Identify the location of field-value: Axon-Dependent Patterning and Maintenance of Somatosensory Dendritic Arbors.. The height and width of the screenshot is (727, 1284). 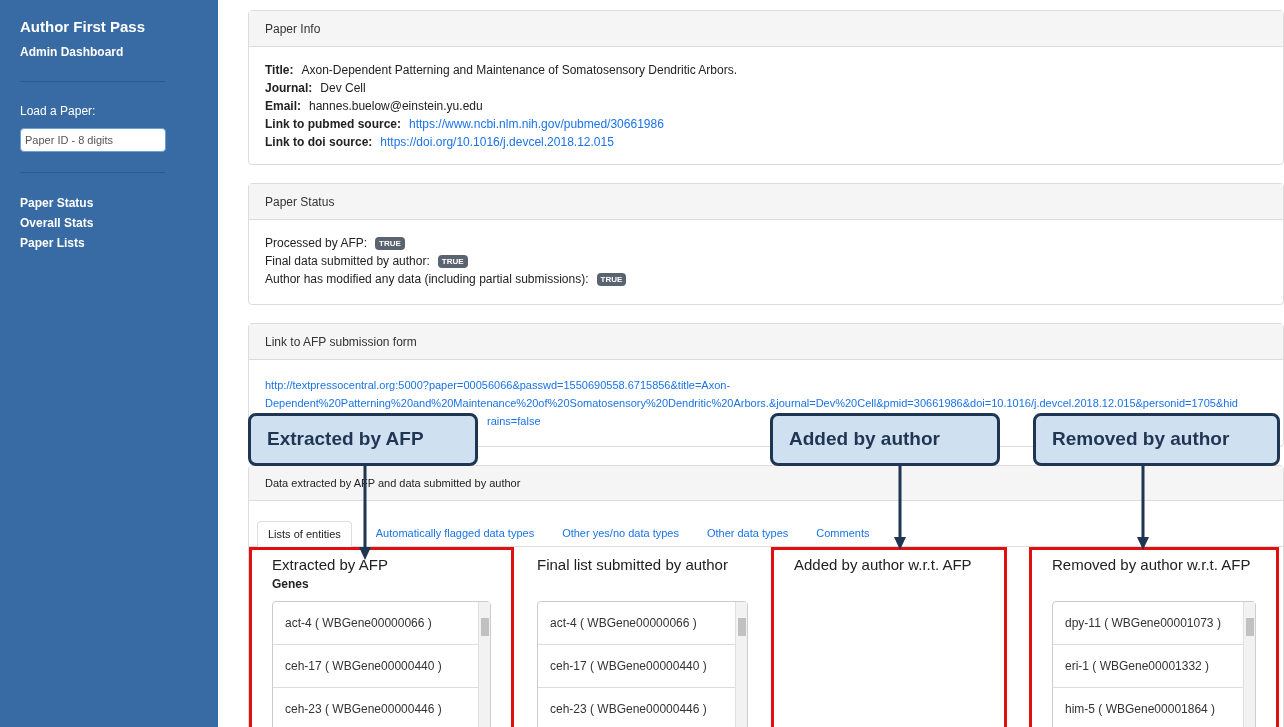
(519, 70).